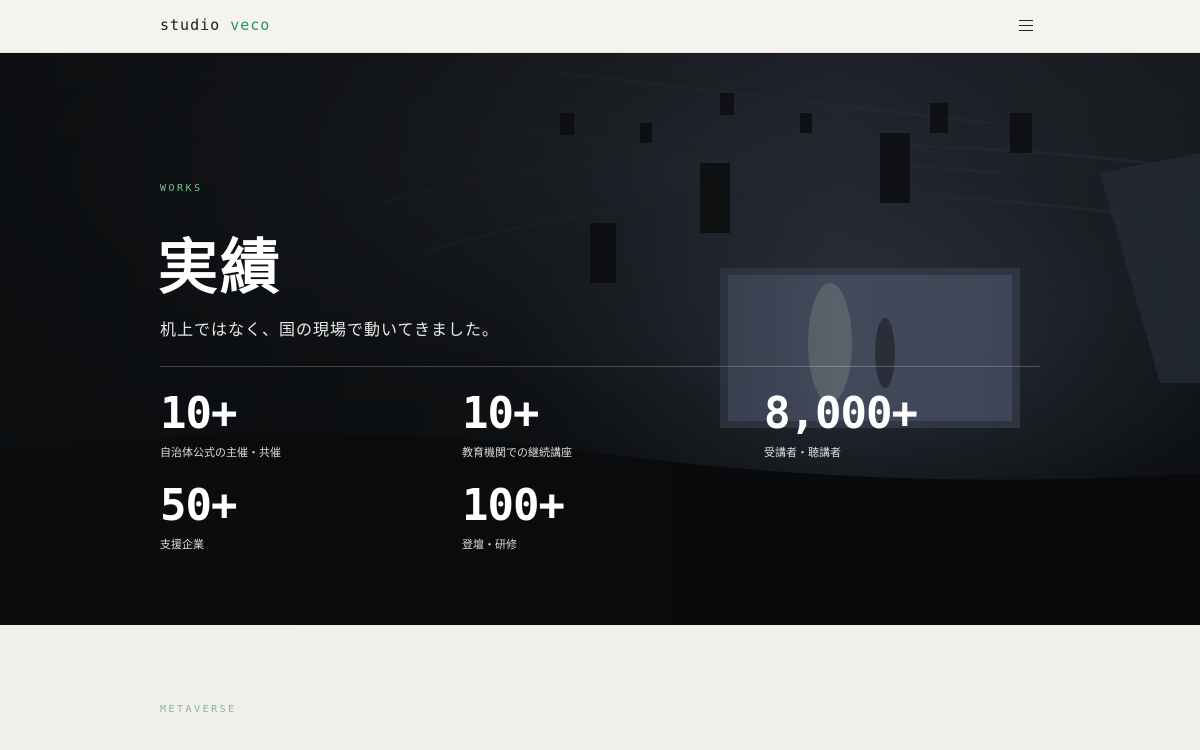 This screenshot has height=750, width=1200. Describe the element at coordinates (600, 26) in the screenshot. I see `site-header: studio veco` at that location.